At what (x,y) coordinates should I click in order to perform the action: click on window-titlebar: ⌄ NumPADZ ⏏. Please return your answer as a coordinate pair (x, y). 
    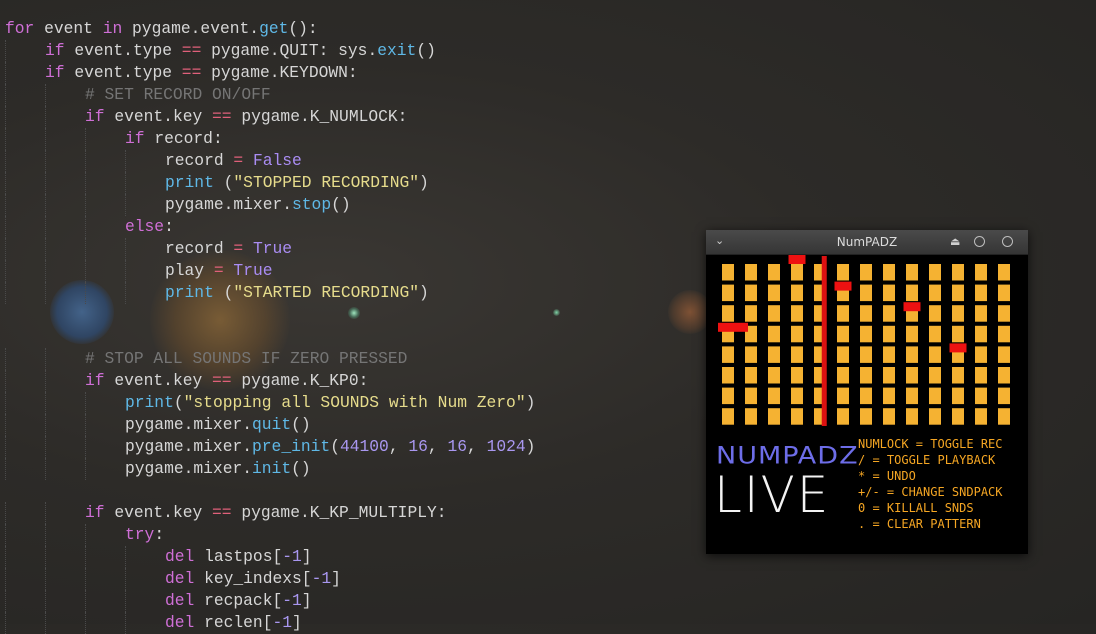
    Looking at the image, I should click on (867, 242).